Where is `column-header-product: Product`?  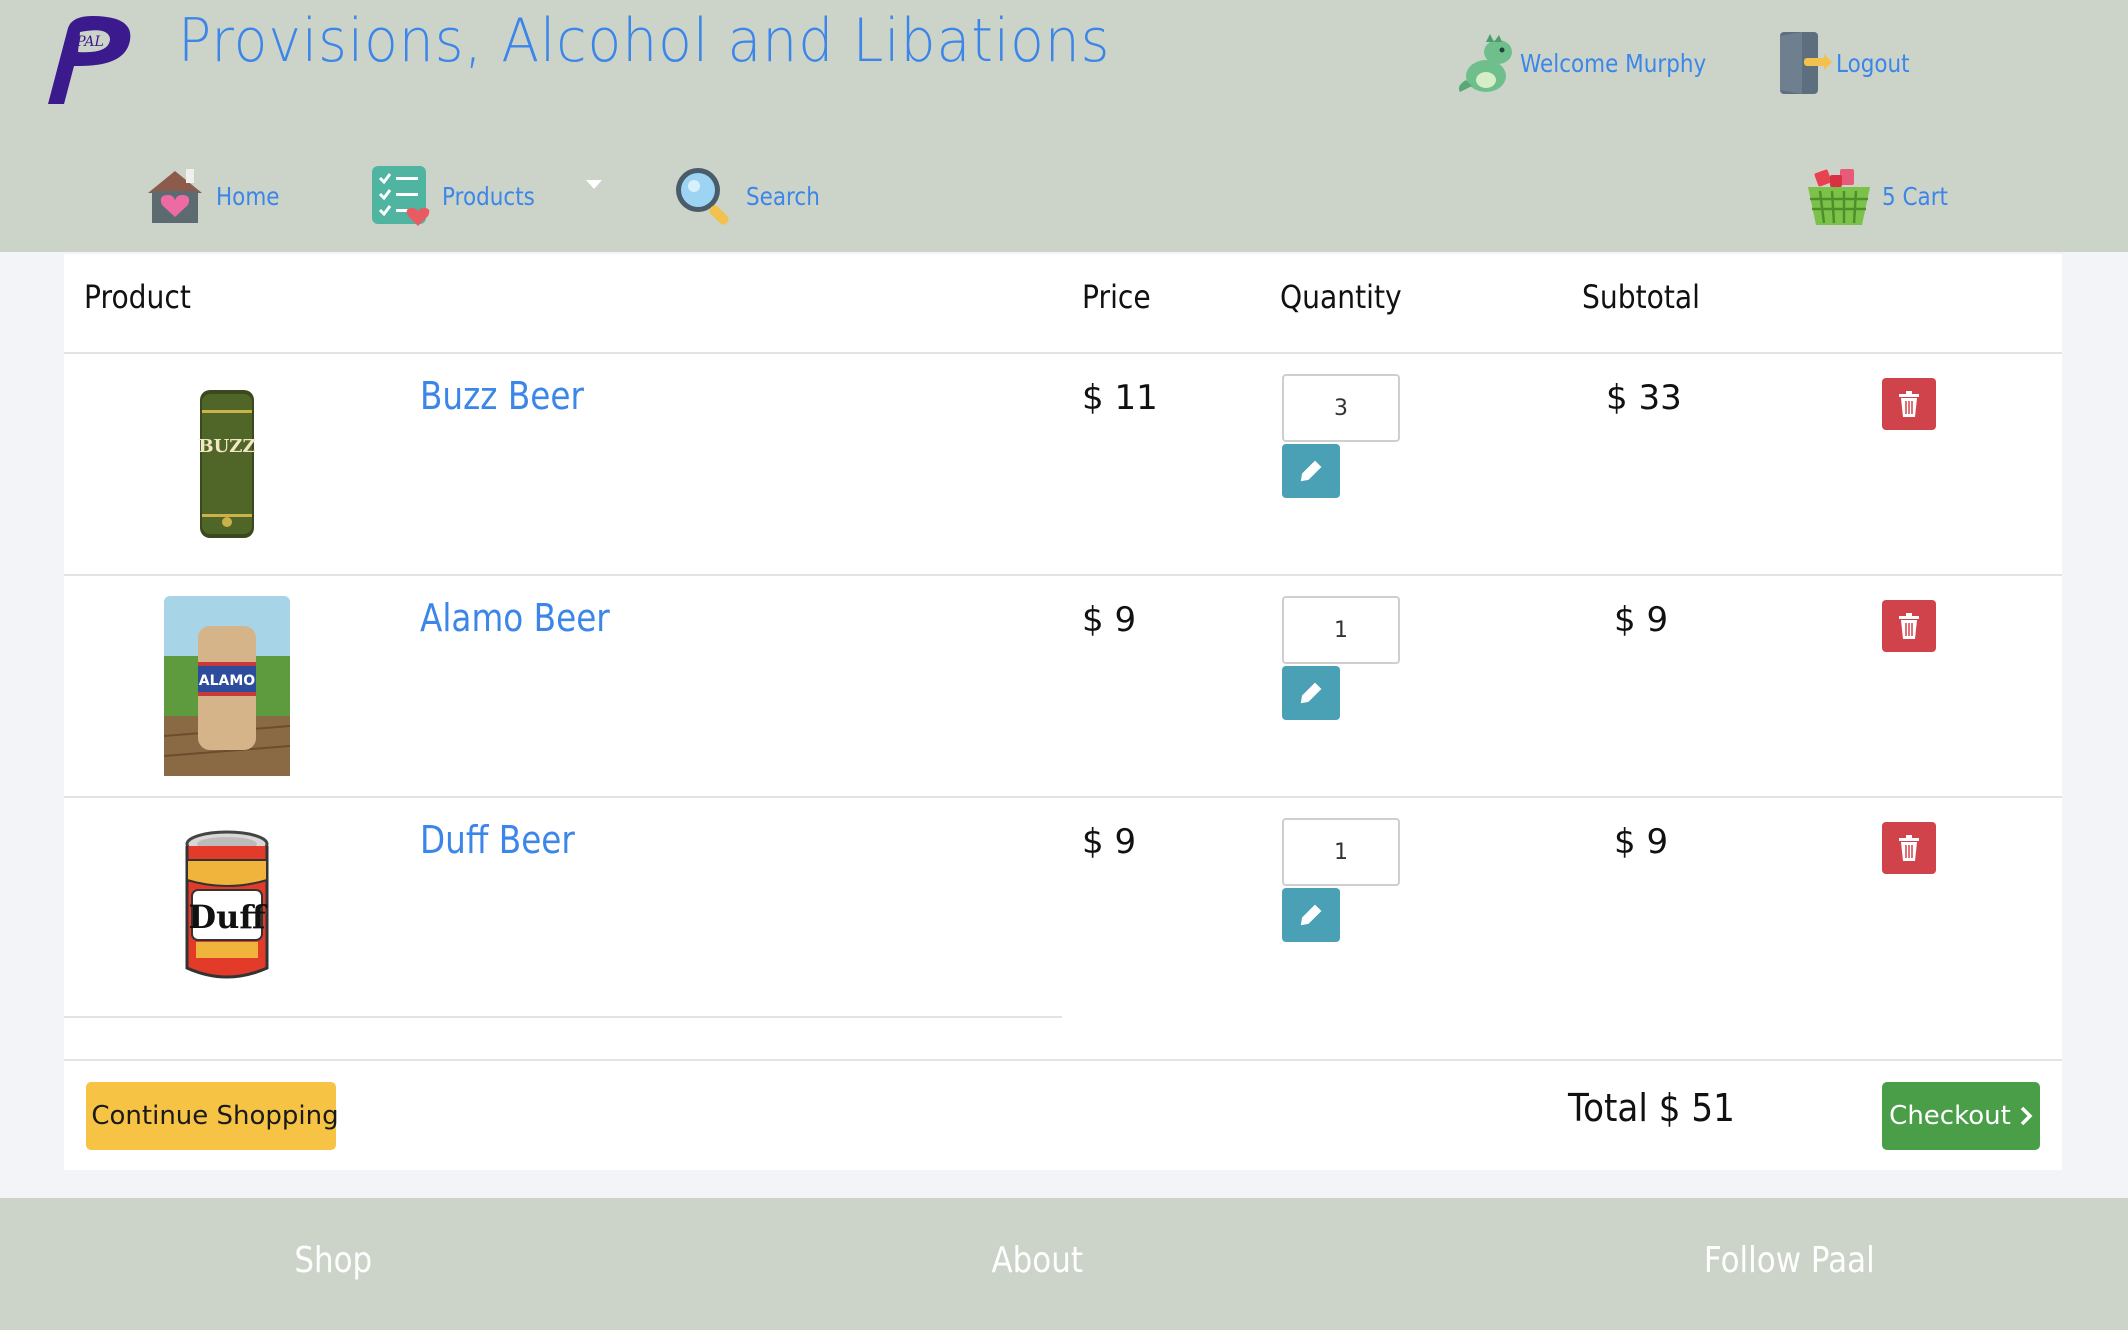 column-header-product: Product is located at coordinates (137, 297).